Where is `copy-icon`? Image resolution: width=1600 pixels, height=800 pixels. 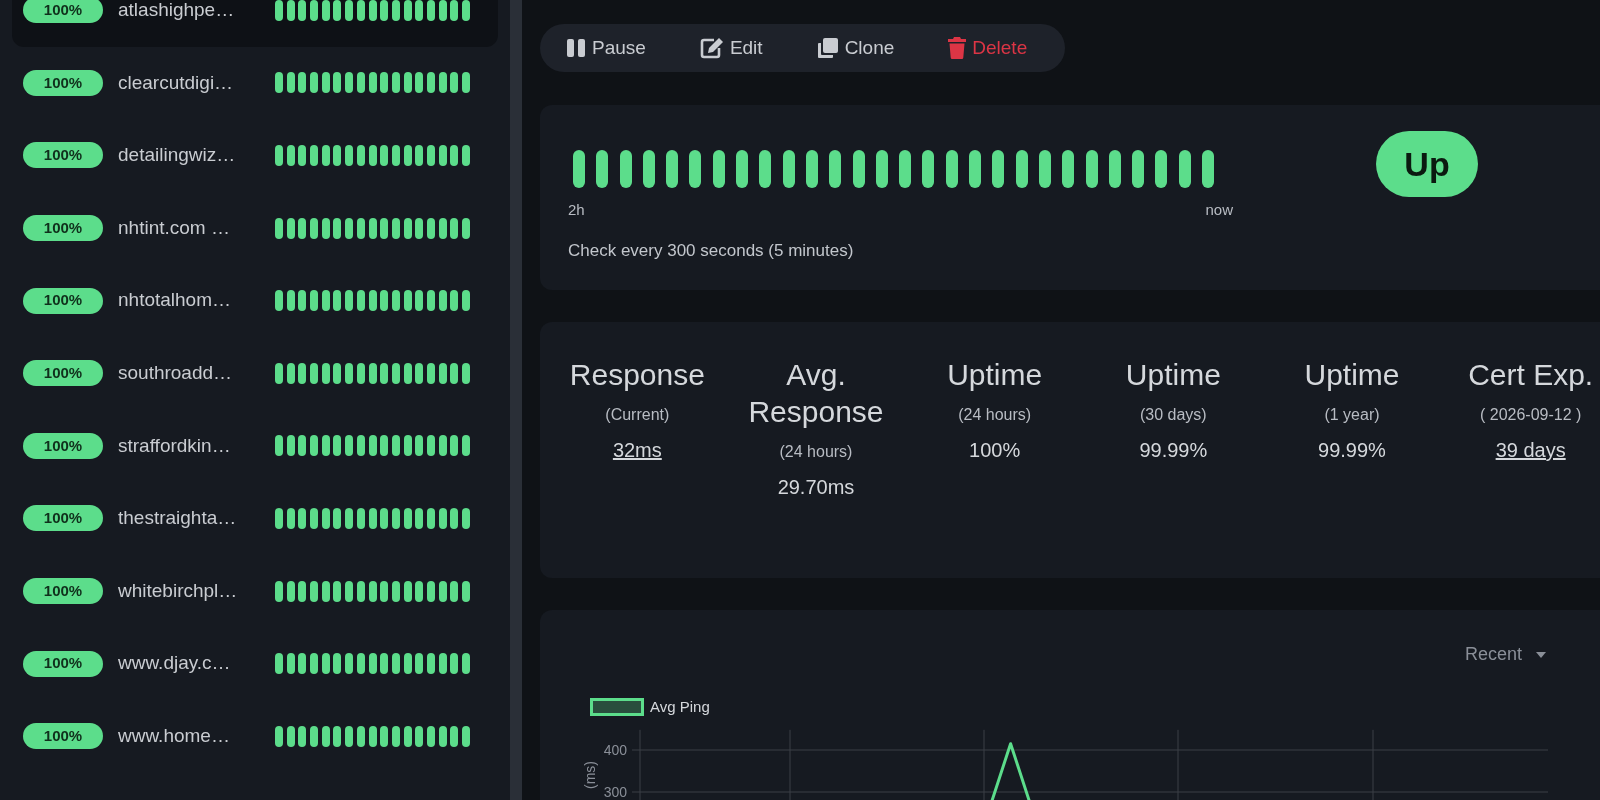
copy-icon is located at coordinates (827, 48).